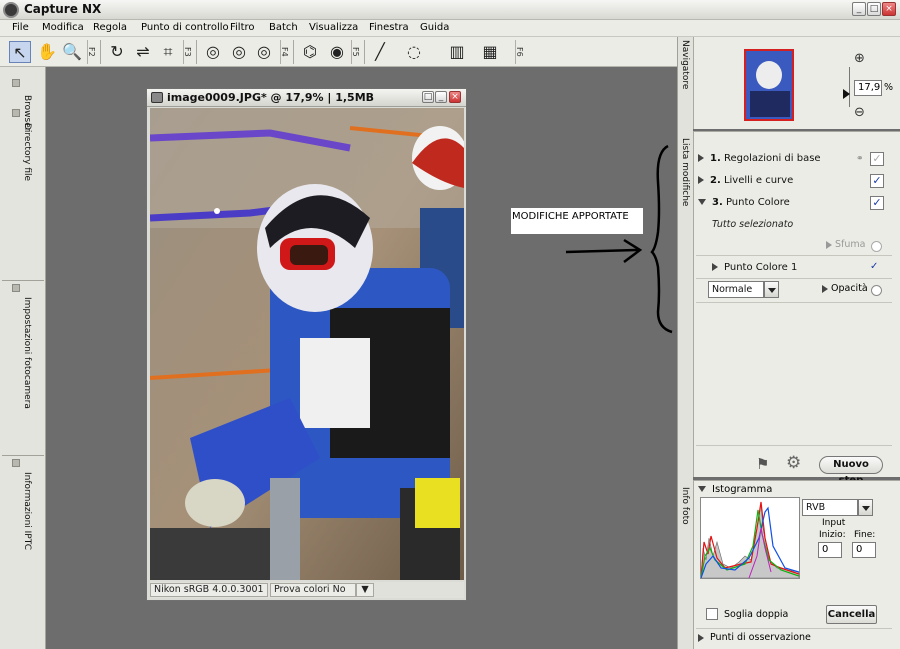 This screenshot has height=649, width=900. What do you see at coordinates (685, 64) in the screenshot?
I see `tab-navigatore: Navigatore` at bounding box center [685, 64].